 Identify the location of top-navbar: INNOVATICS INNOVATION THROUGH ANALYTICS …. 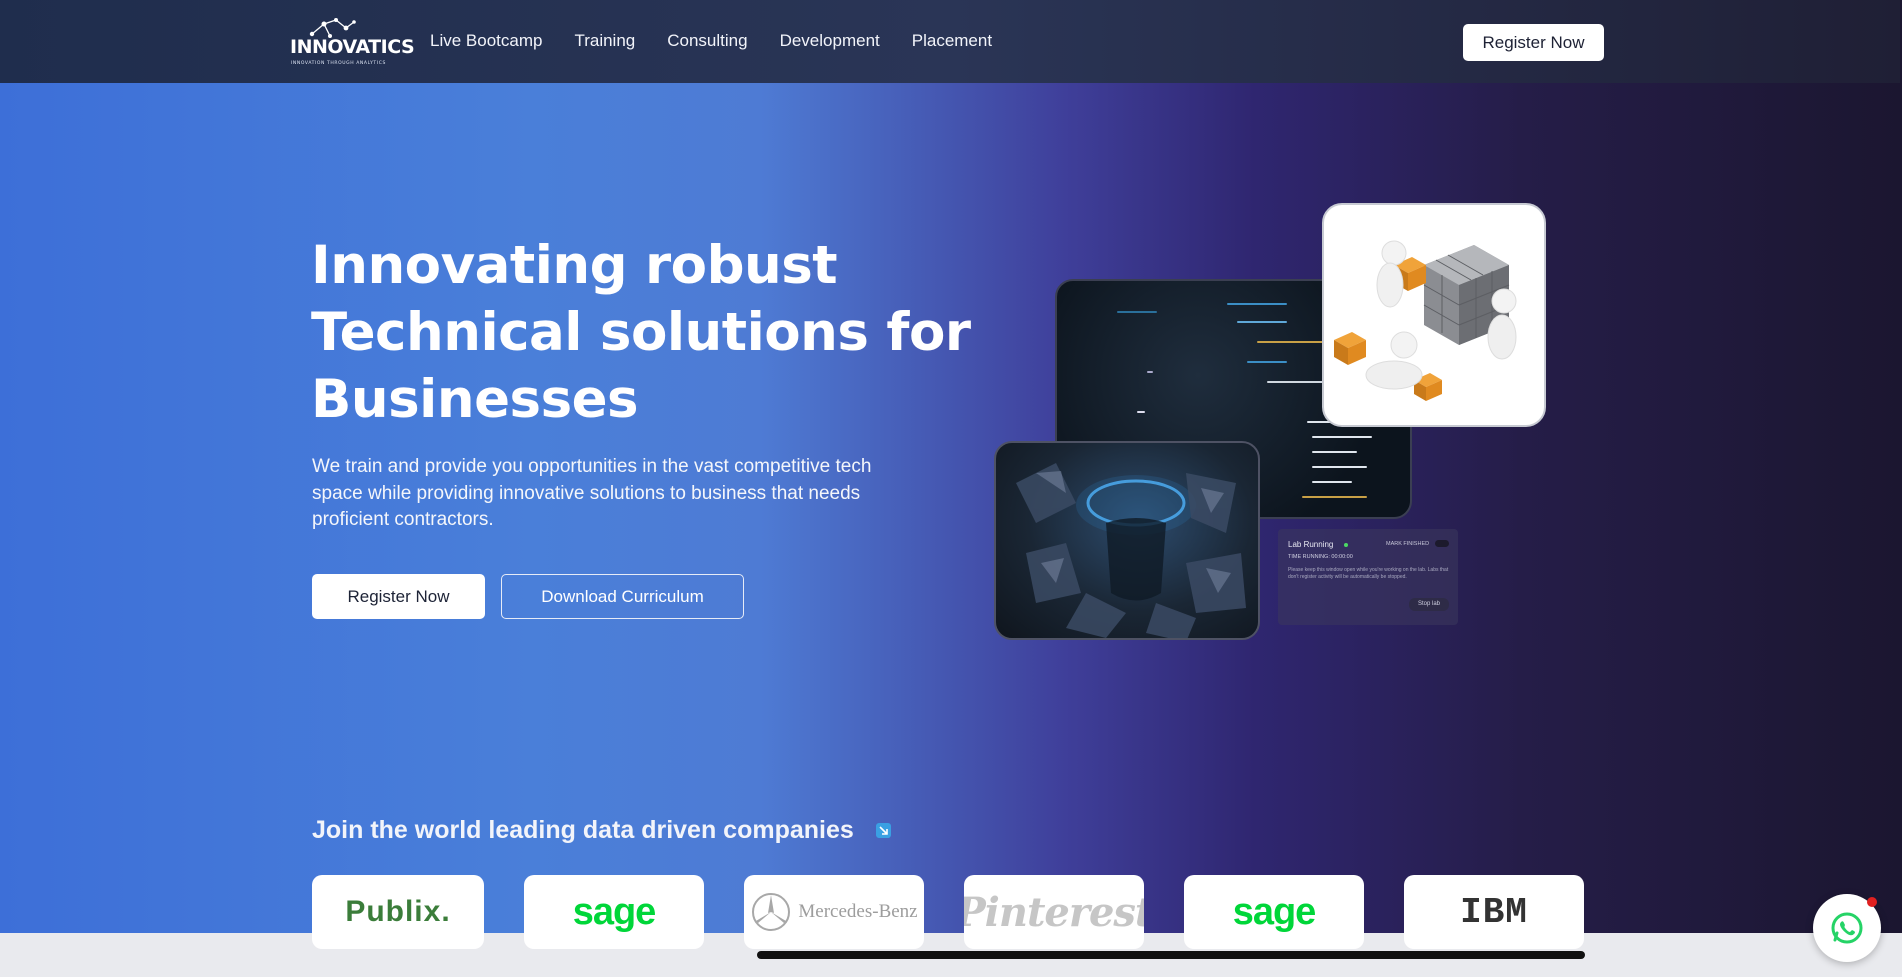
(950, 41).